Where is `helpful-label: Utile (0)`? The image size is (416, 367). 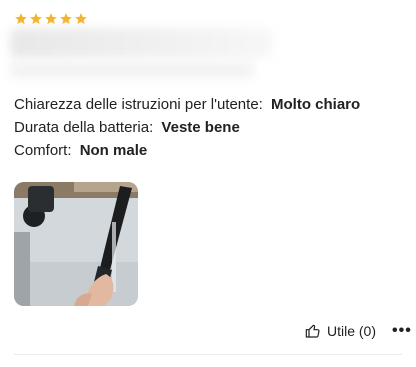 helpful-label: Utile (0) is located at coordinates (352, 331).